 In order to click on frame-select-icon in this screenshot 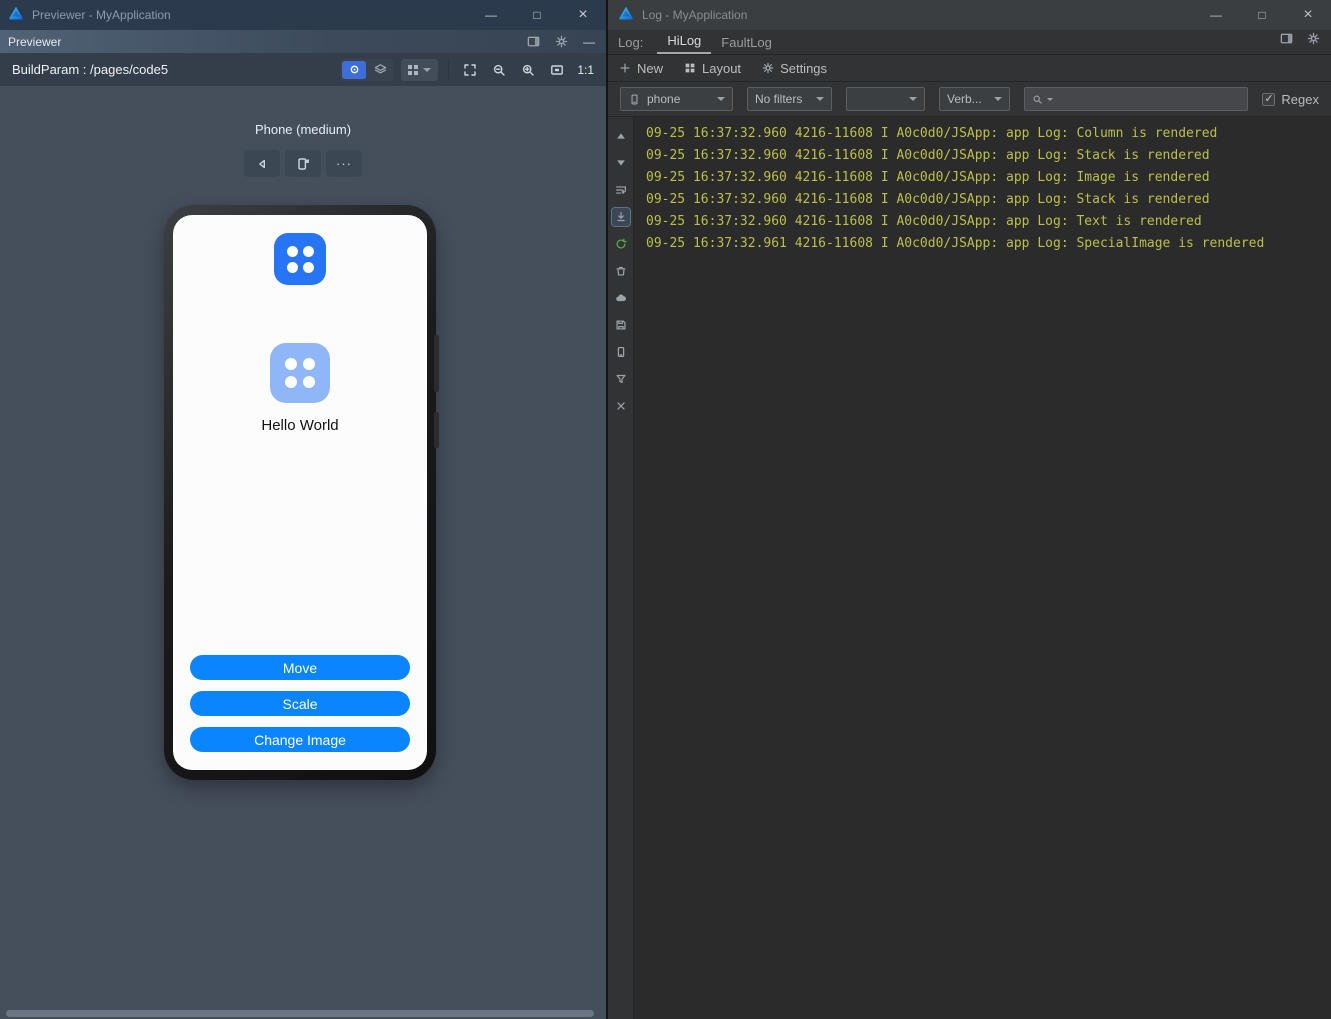, I will do `click(470, 70)`.